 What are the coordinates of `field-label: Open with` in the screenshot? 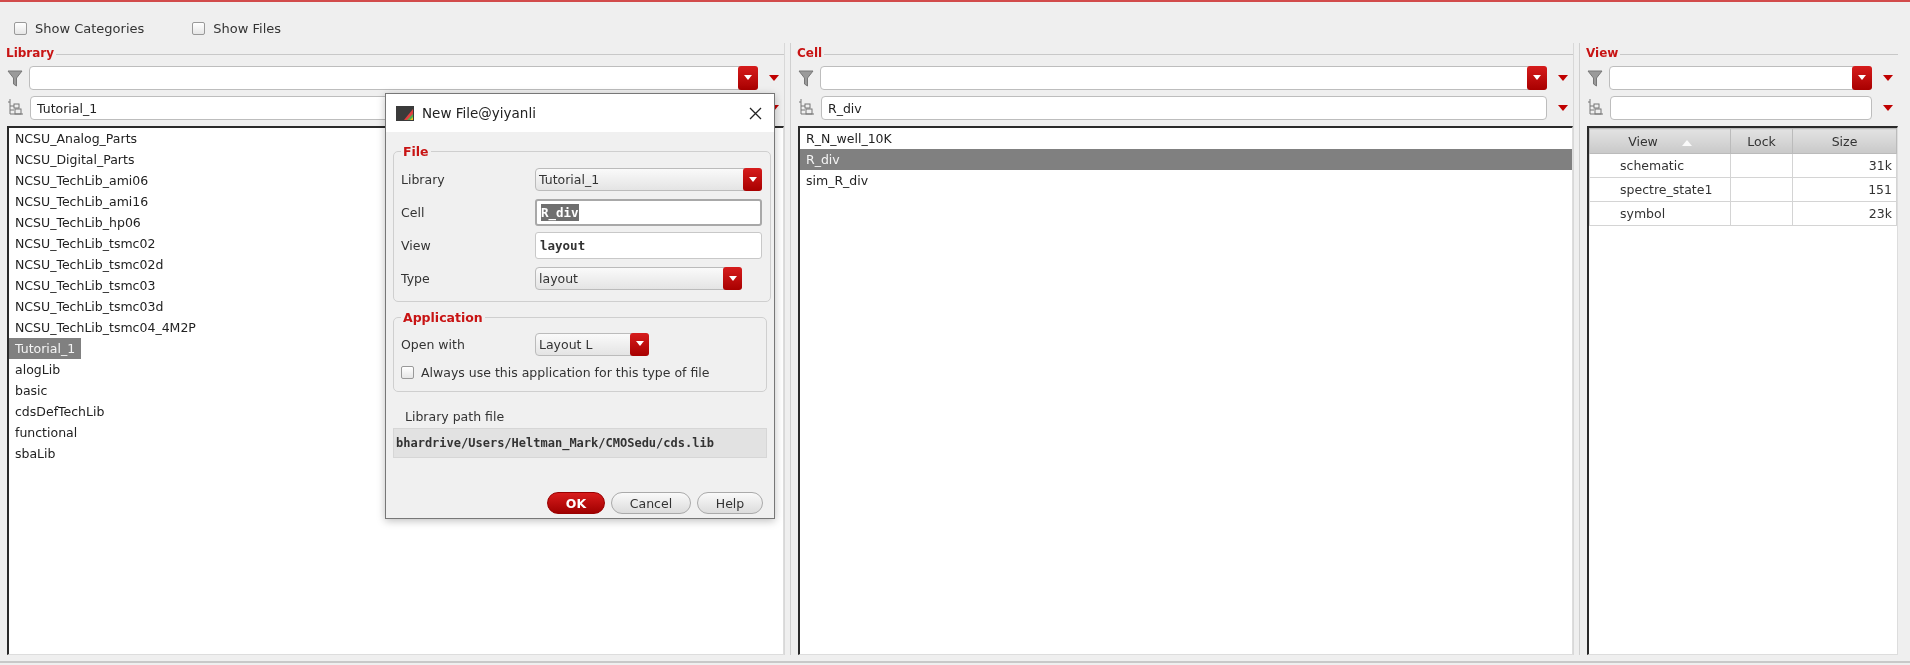 It's located at (433, 344).